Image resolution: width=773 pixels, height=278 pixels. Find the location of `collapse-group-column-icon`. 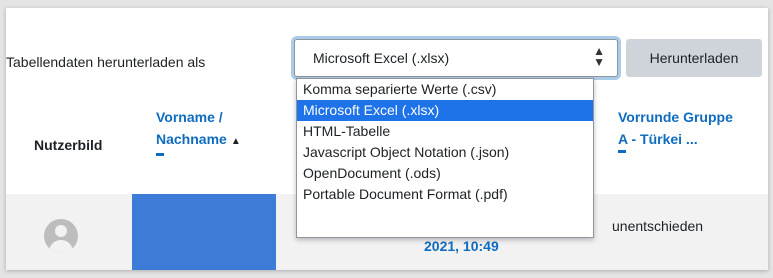

collapse-group-column-icon is located at coordinates (622, 151).